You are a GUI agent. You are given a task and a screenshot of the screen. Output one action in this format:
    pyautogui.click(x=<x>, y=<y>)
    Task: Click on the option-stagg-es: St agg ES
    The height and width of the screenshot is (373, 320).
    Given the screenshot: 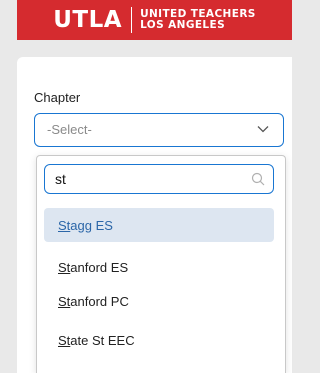 What is the action you would take?
    pyautogui.click(x=159, y=225)
    